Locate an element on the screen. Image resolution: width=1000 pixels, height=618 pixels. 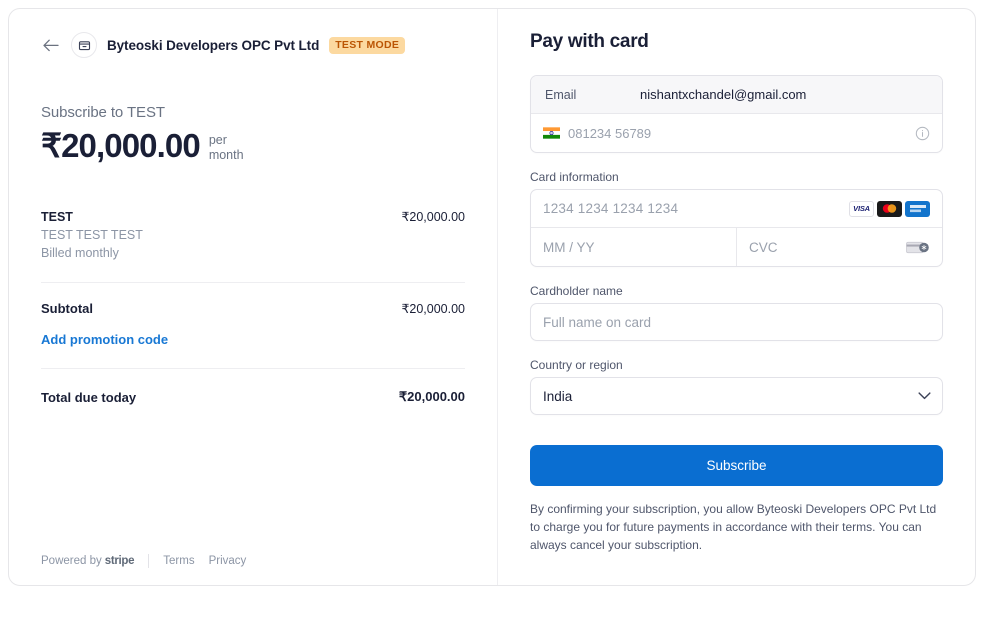
price-period-line2: month is located at coordinates (226, 154).